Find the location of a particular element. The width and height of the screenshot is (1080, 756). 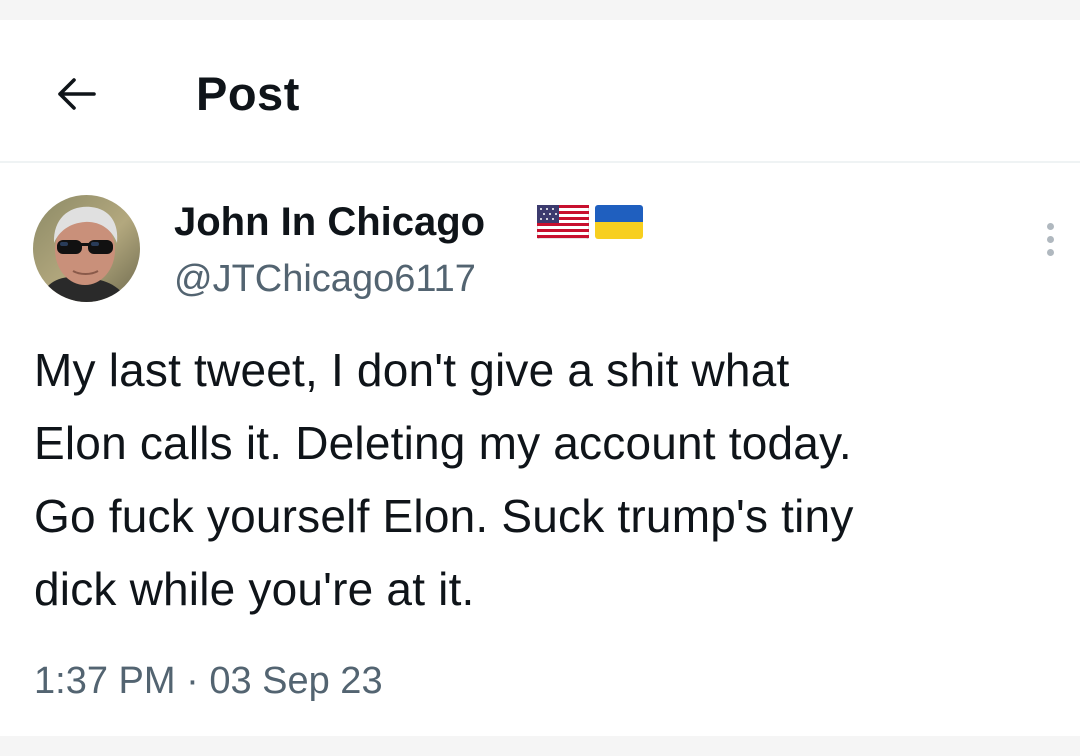

arrow-left-icon is located at coordinates (77, 94).